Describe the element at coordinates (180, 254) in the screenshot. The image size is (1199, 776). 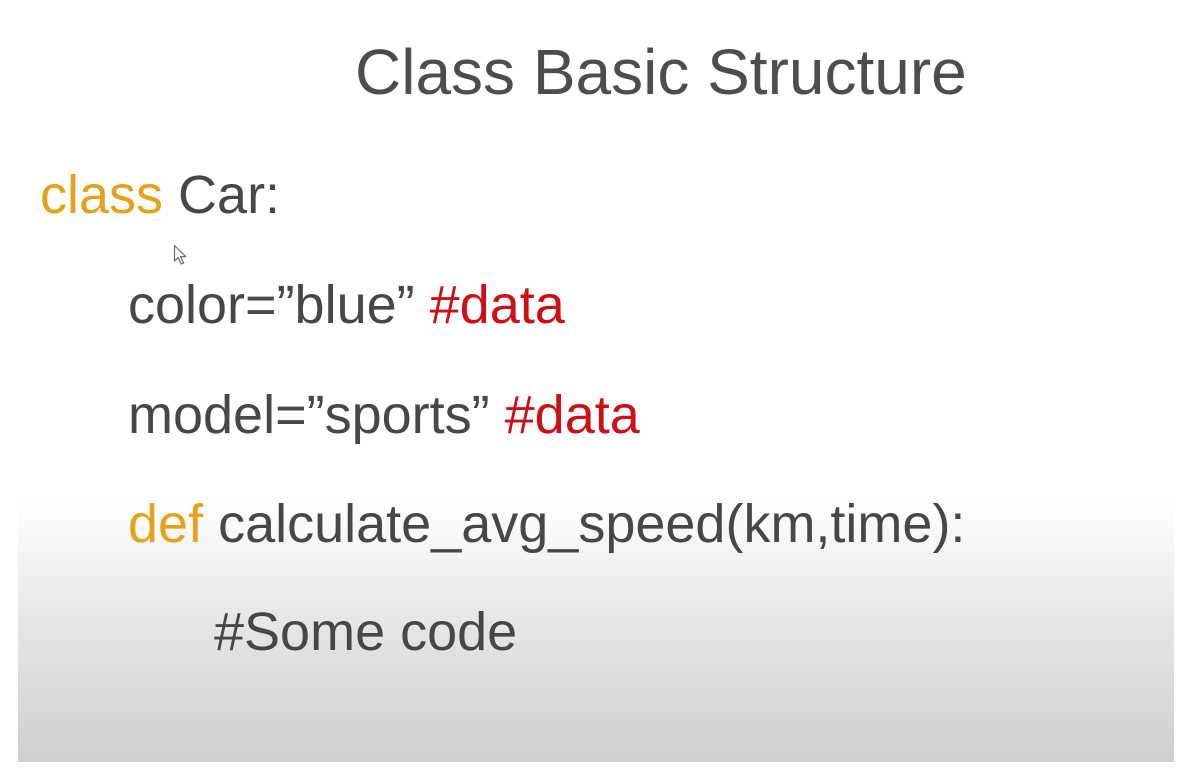
I see `mouse-pointer-icon` at that location.